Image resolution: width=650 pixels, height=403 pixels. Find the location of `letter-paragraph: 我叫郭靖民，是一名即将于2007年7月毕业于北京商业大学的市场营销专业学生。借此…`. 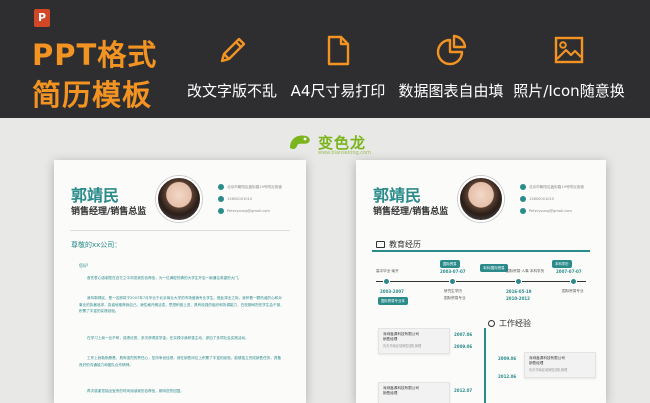

letter-paragraph: 我叫郭靖民，是一名即将于2007年7月毕业于北京商业大学的市场营销专业学生。借此… is located at coordinates (181, 305).